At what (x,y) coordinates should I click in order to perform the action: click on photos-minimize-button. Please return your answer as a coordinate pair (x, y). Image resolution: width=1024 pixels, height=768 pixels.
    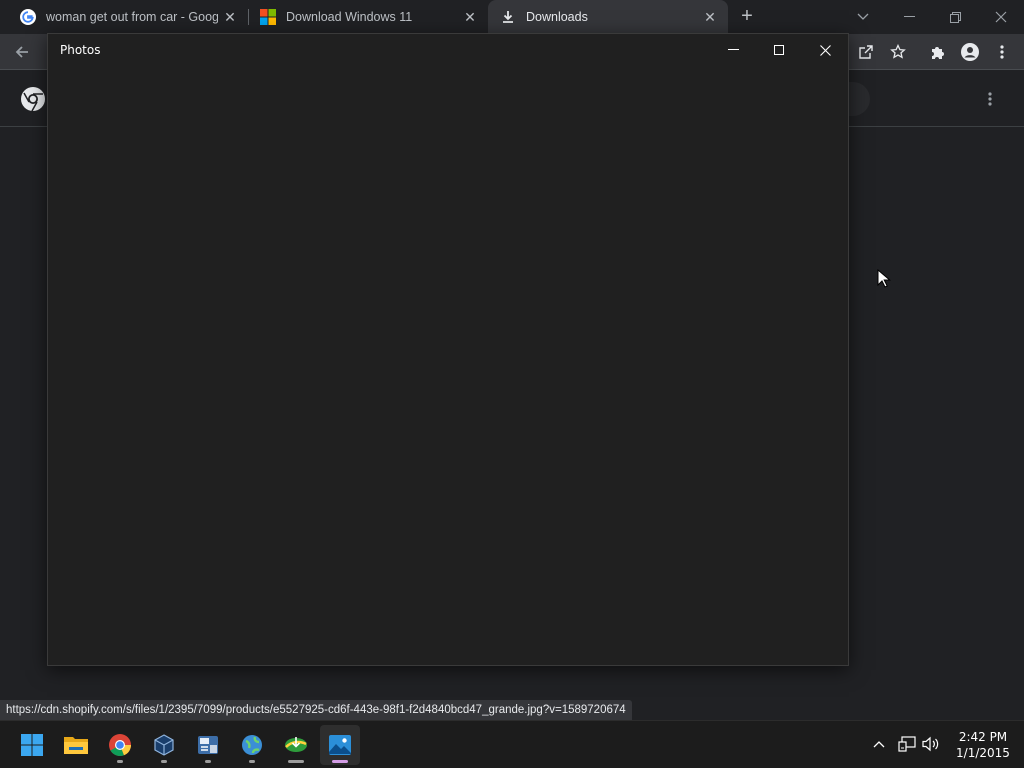
    Looking at the image, I should click on (733, 50).